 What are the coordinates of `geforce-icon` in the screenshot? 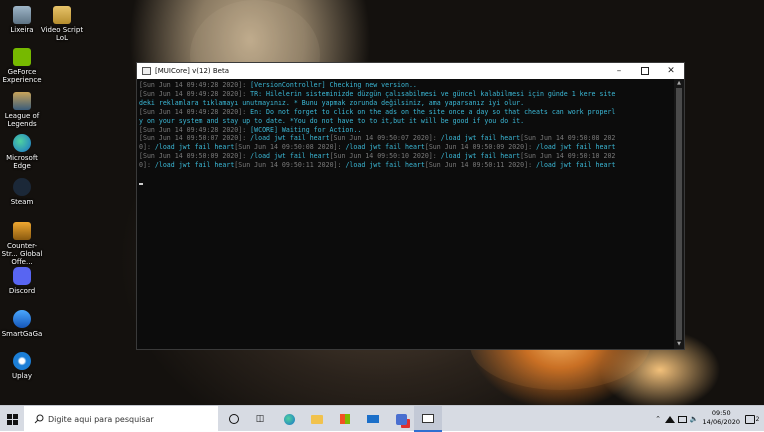 It's located at (22, 57).